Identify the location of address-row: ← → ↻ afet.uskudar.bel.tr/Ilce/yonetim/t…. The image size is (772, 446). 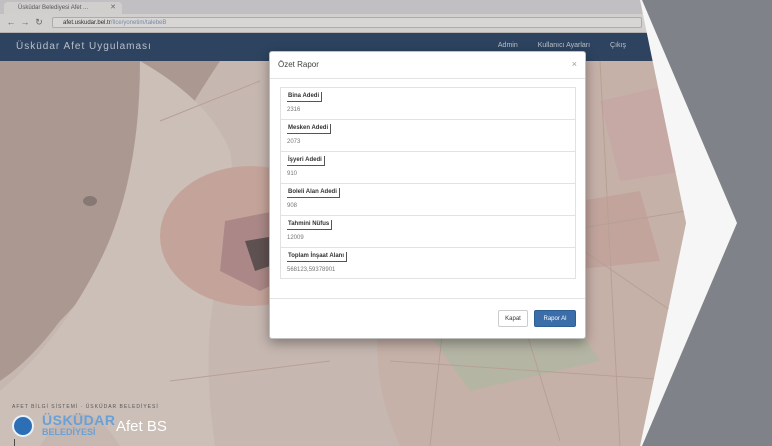
(343, 23).